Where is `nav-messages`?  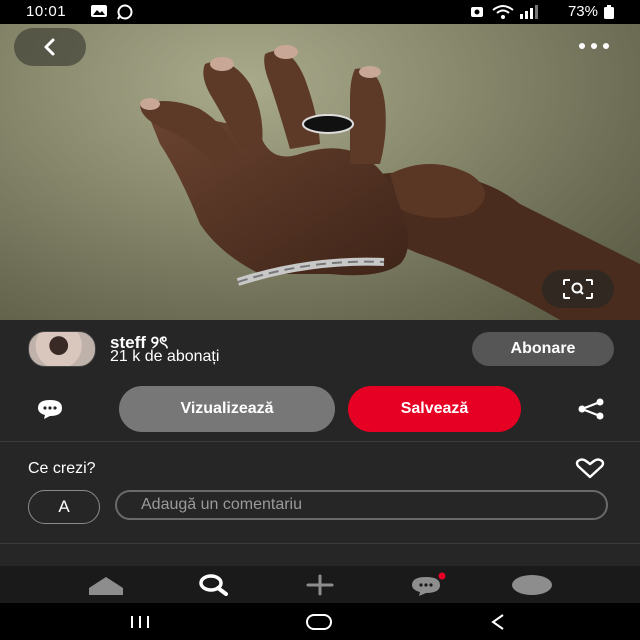
nav-messages is located at coordinates (428, 584).